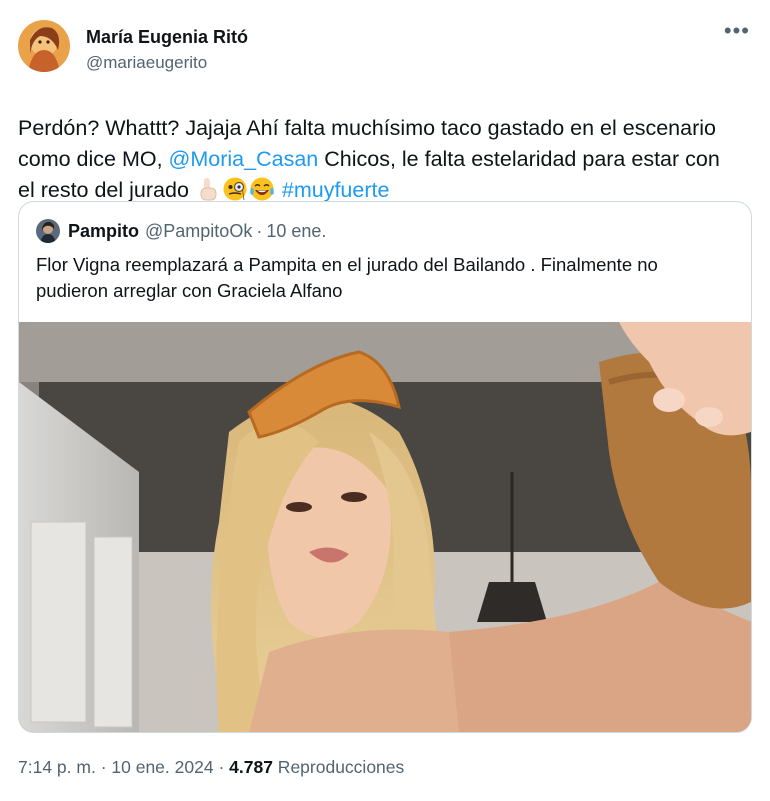 The height and width of the screenshot is (801, 770). Describe the element at coordinates (44, 46) in the screenshot. I see `author-avatar` at that location.